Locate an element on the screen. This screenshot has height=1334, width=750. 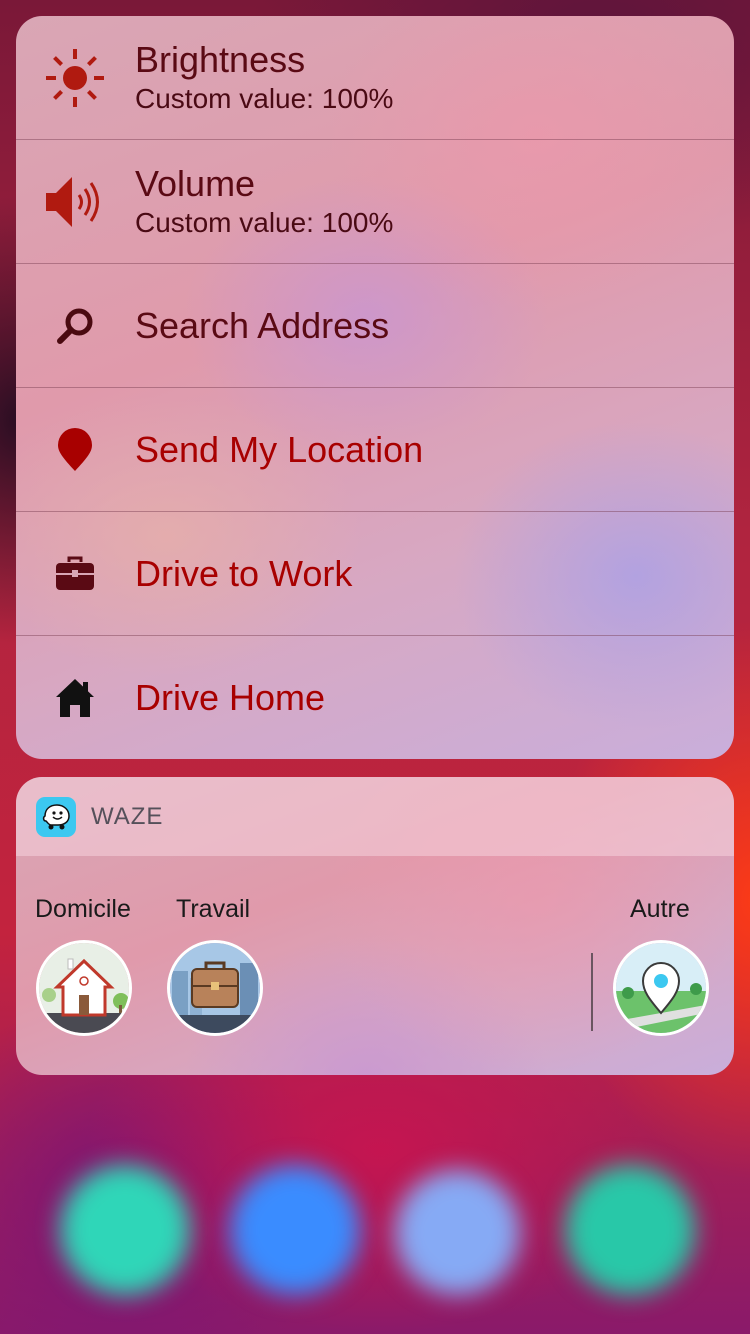
brightness-action: Brightness Custom value: 100% is located at coordinates (375, 78).